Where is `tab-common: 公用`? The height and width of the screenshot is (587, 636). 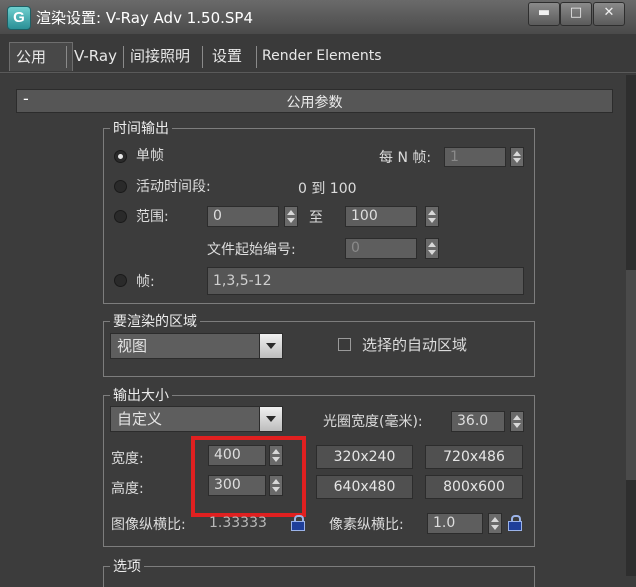 tab-common: 公用 is located at coordinates (41, 56).